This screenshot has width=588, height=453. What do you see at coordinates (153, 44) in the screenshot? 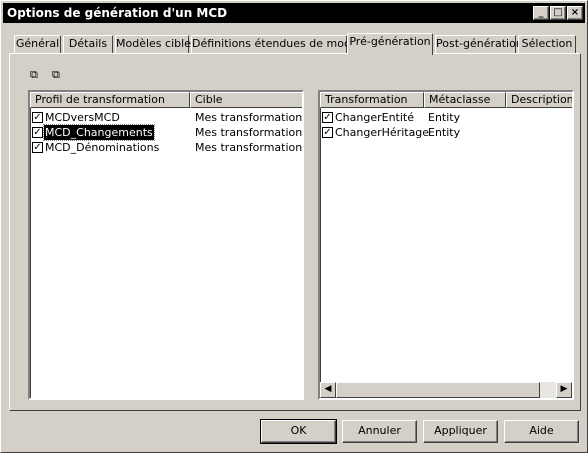
I see `tab-target-models: Modèles cible` at bounding box center [153, 44].